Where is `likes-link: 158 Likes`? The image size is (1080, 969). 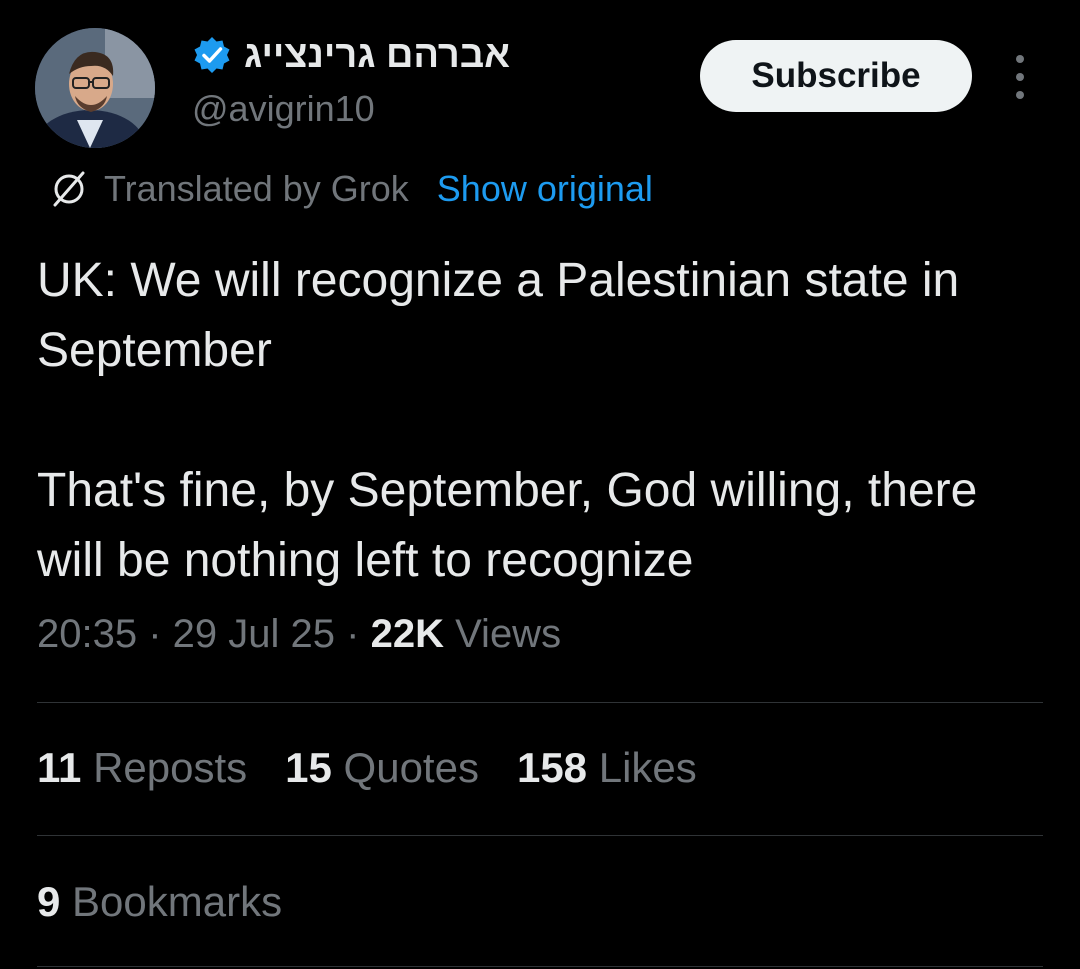 likes-link: 158 Likes is located at coordinates (607, 768).